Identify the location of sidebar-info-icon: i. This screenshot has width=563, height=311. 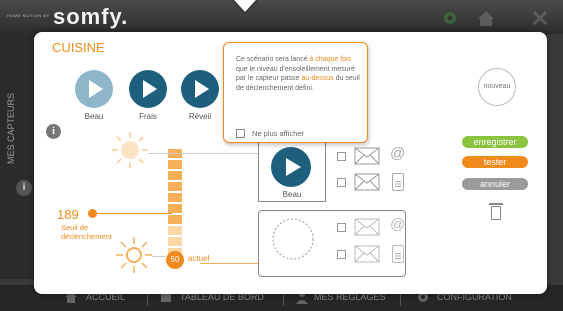
(24, 188).